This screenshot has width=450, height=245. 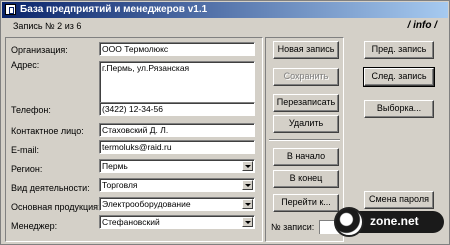 What do you see at coordinates (177, 109) in the screenshot?
I see `phone-field: (3422) 12-34-56` at bounding box center [177, 109].